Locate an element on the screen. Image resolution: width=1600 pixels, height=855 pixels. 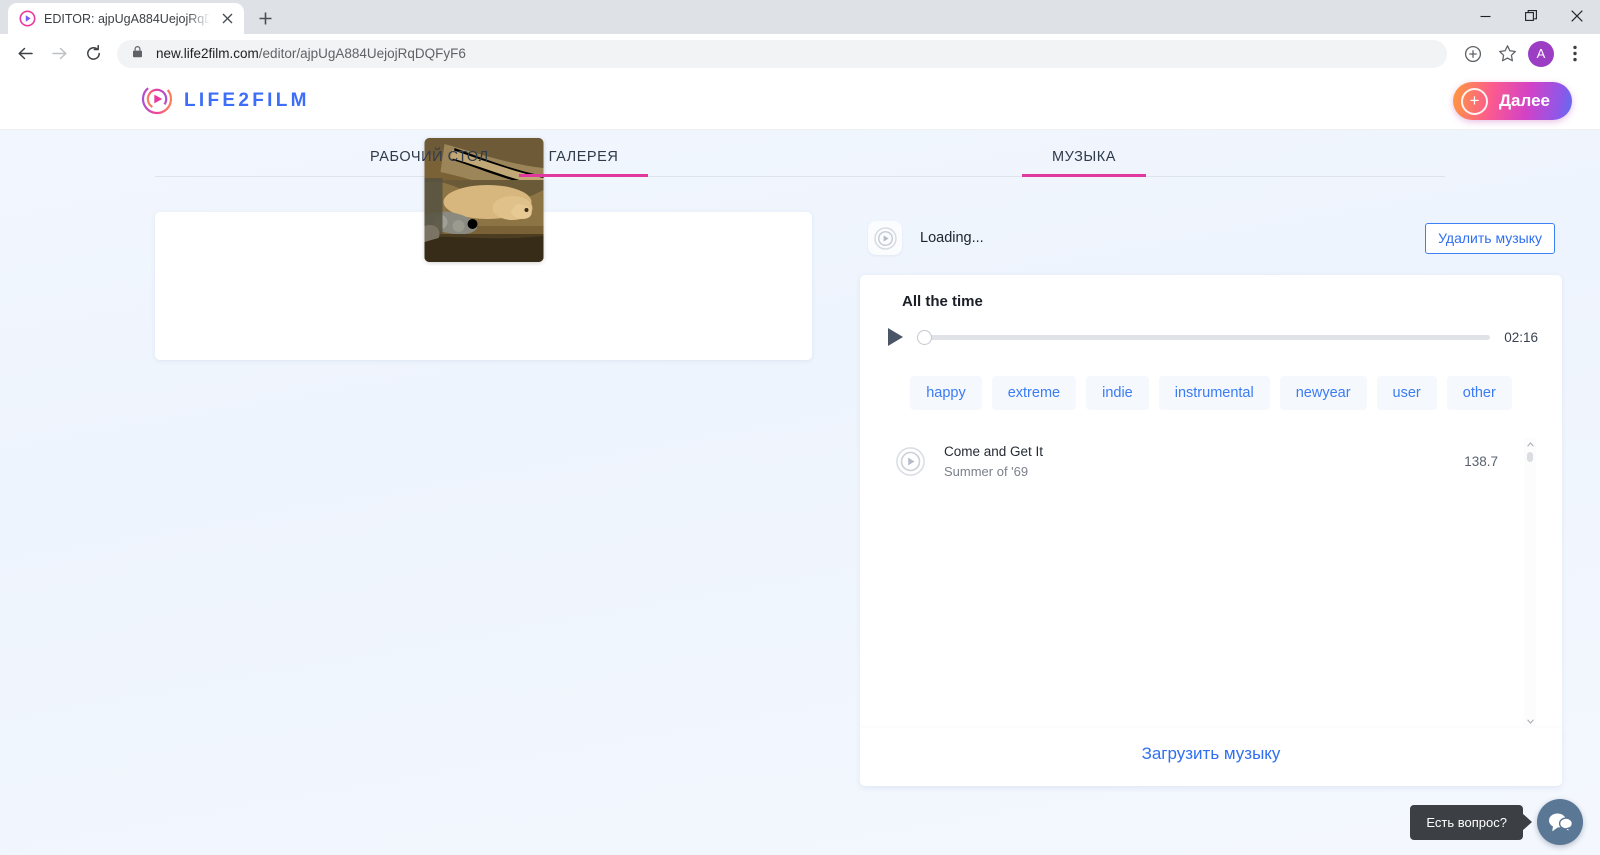
seek-slider is located at coordinates (1204, 337).